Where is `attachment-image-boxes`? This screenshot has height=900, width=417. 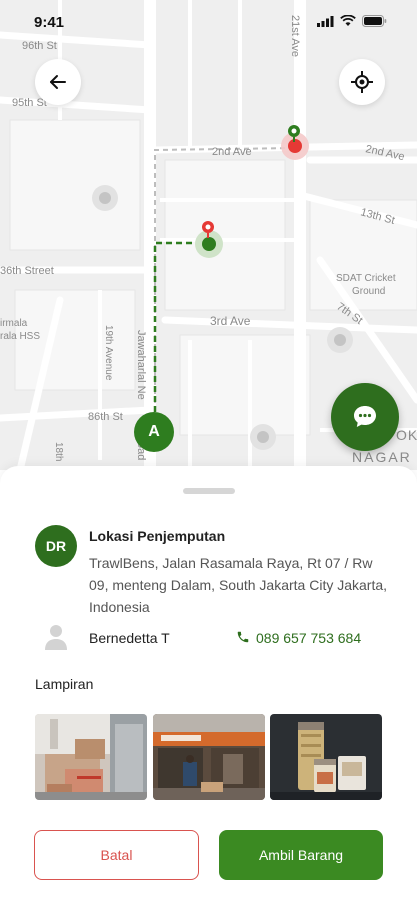
attachment-image-boxes is located at coordinates (91, 757).